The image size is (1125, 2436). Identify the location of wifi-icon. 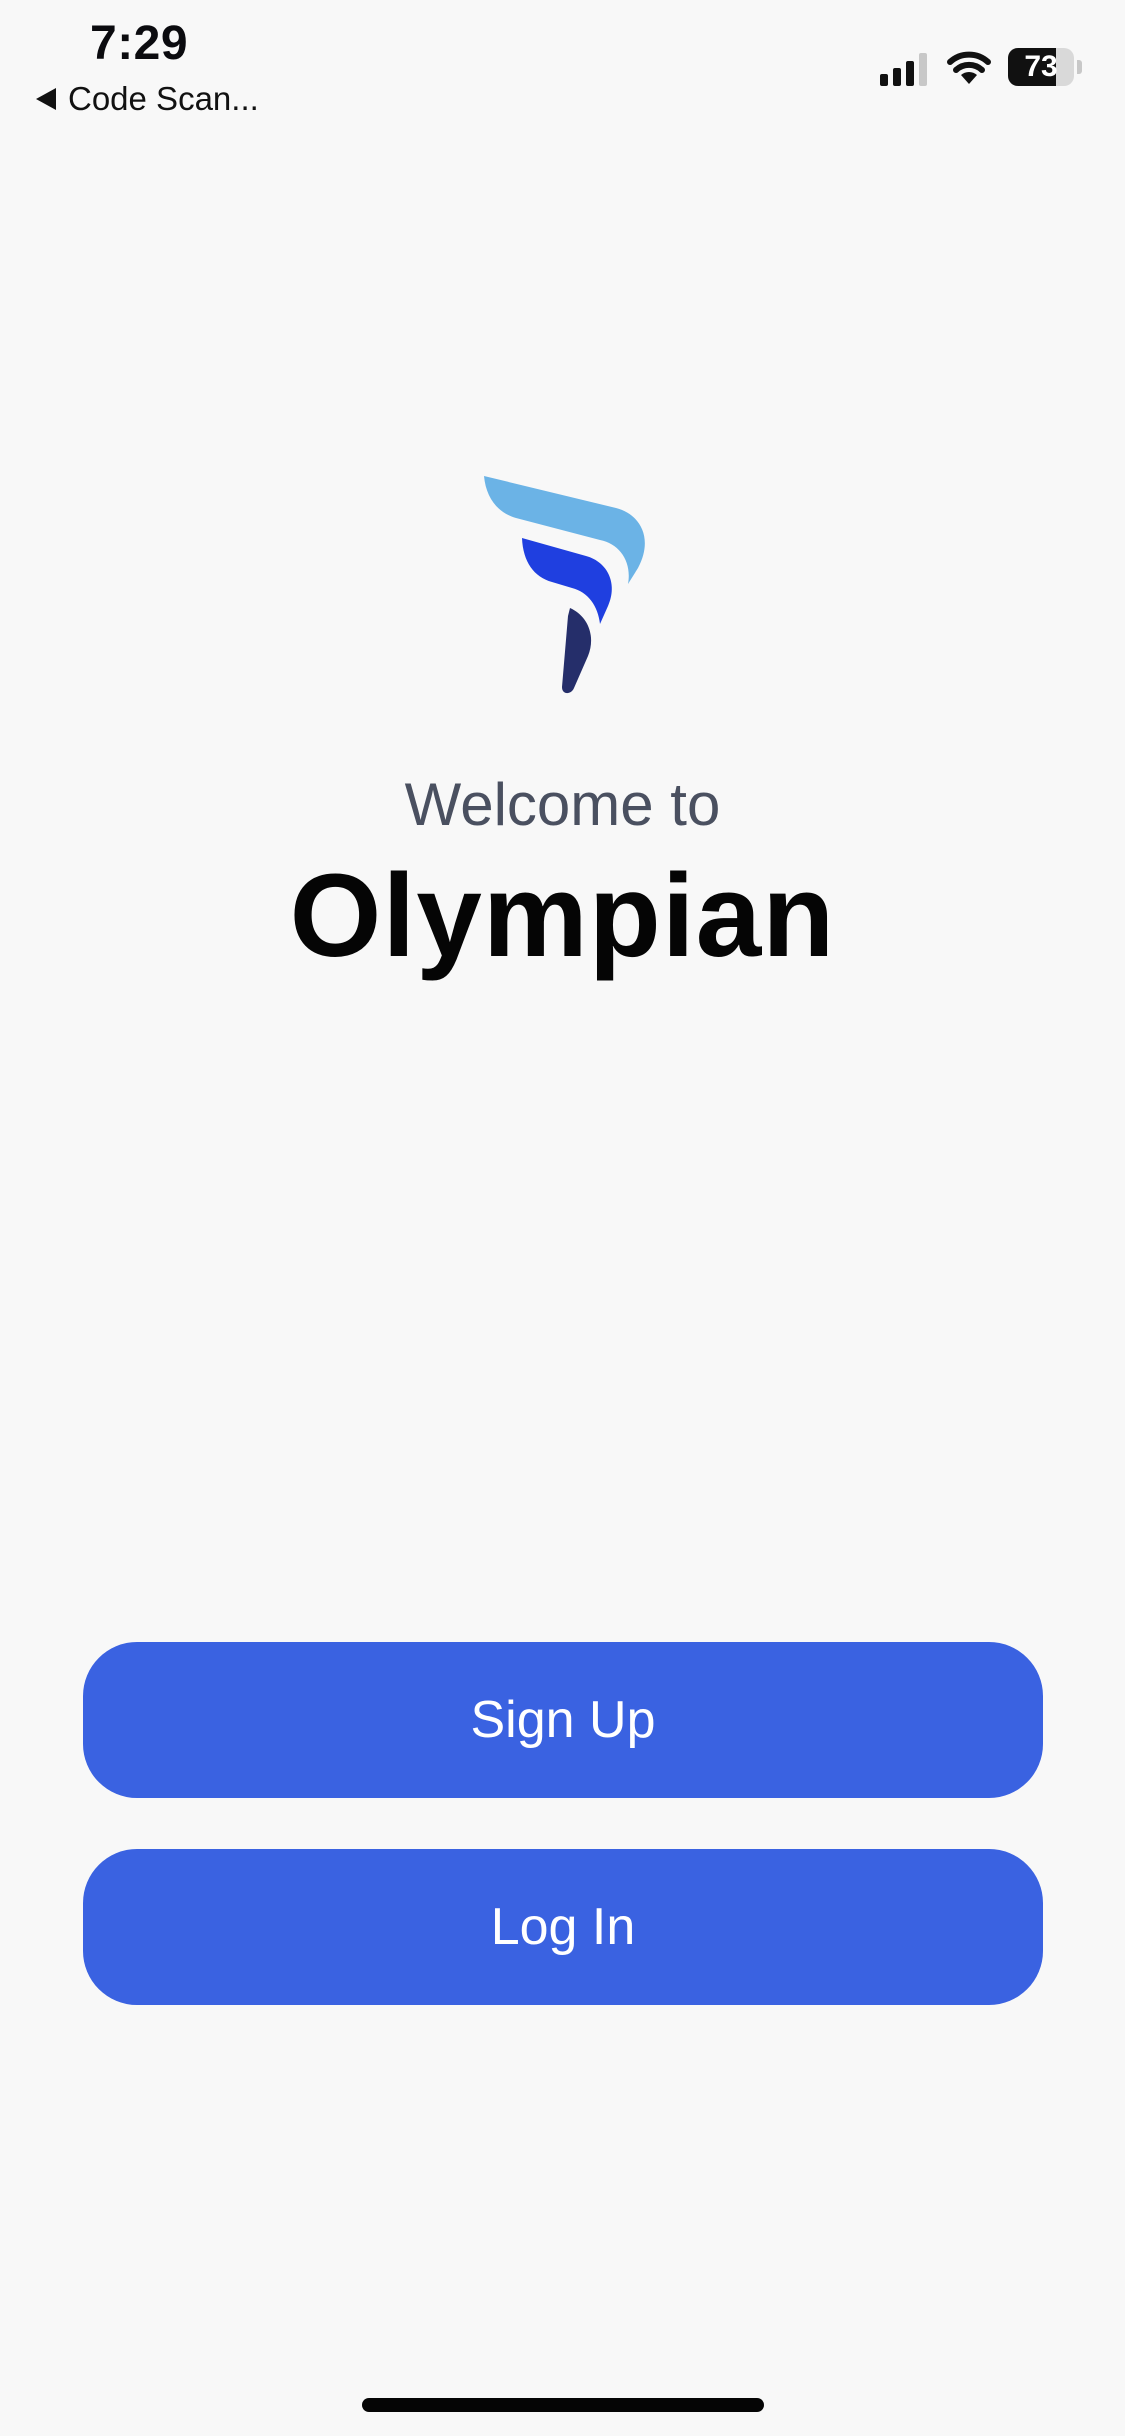
(969, 67).